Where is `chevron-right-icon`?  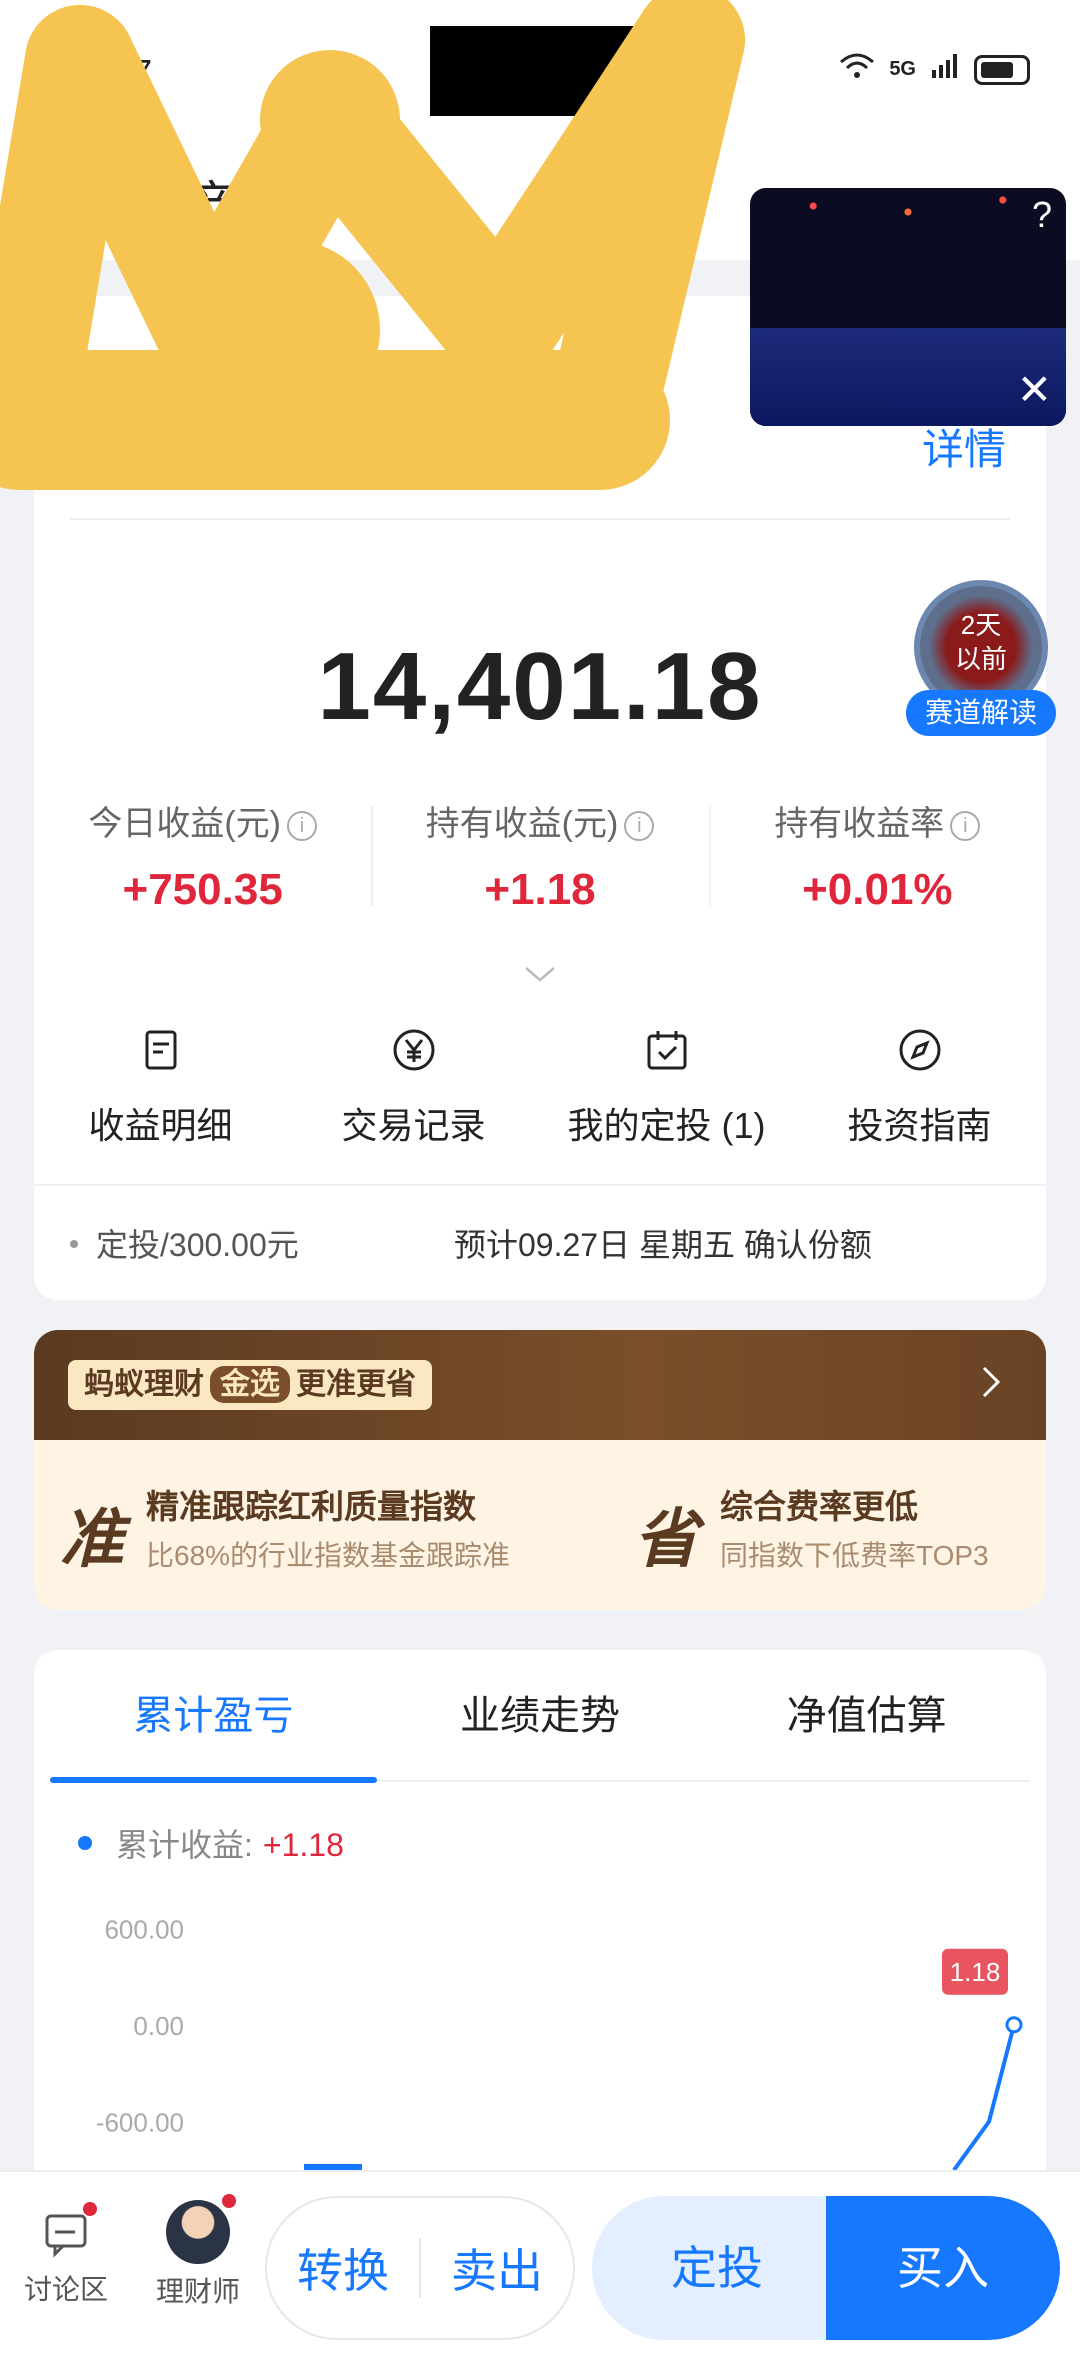
chevron-right-icon is located at coordinates (991, 1382).